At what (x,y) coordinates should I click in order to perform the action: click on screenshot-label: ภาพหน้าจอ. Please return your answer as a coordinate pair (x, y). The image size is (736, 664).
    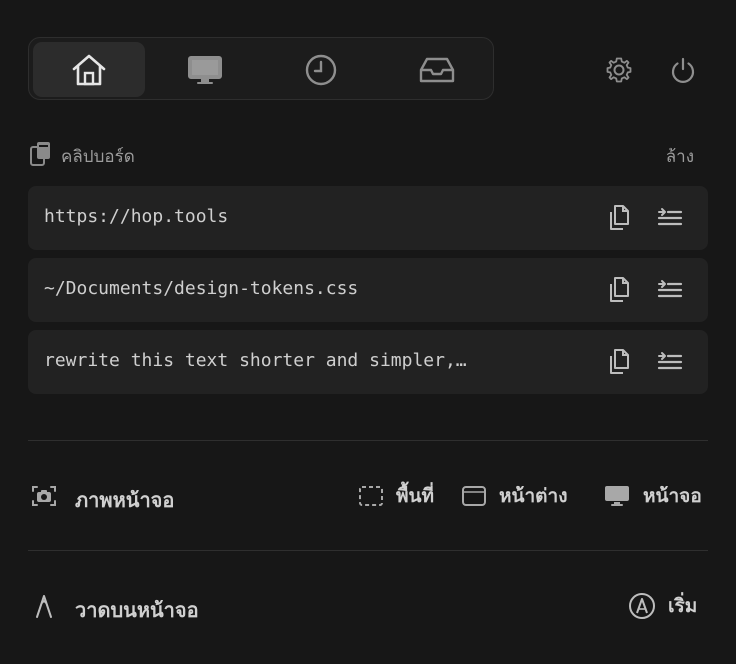
    Looking at the image, I should click on (125, 500).